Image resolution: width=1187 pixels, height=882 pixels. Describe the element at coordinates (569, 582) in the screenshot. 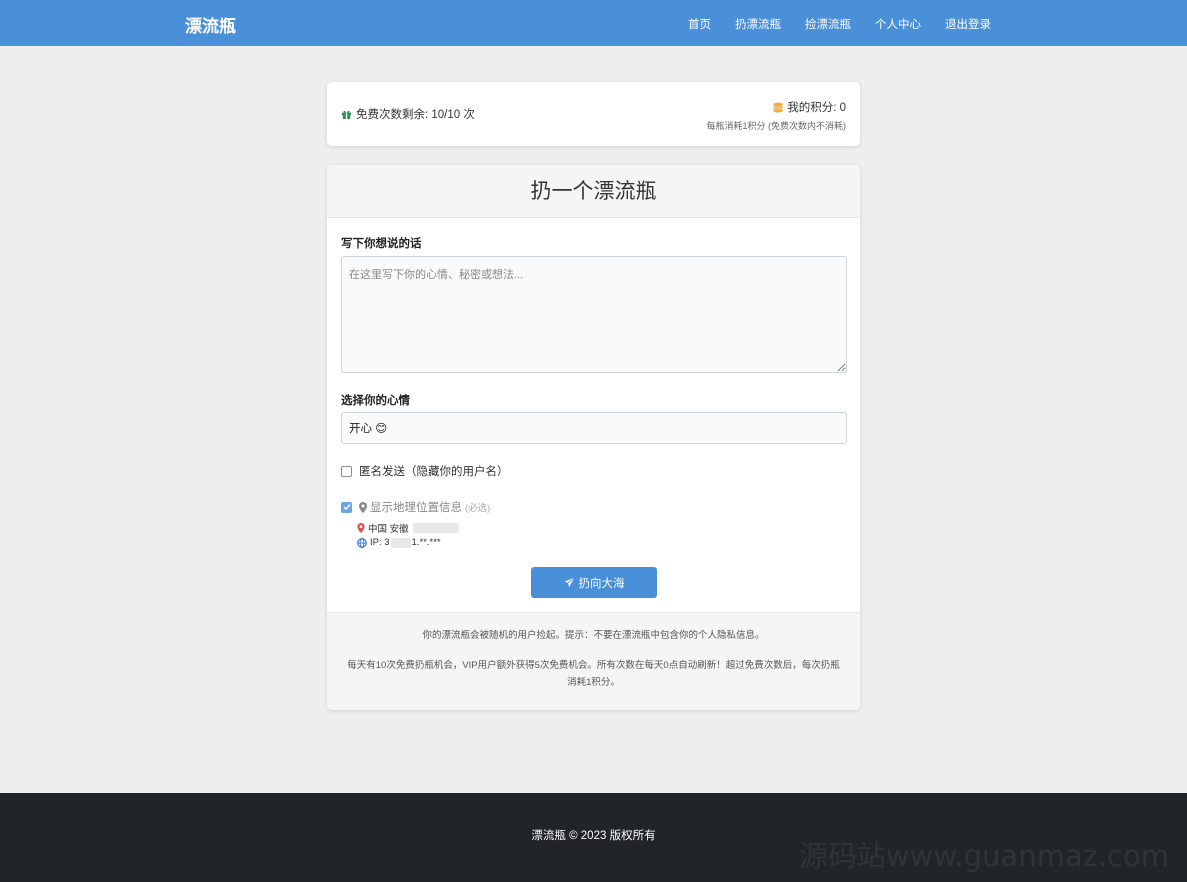

I see `paper-plane-icon` at that location.